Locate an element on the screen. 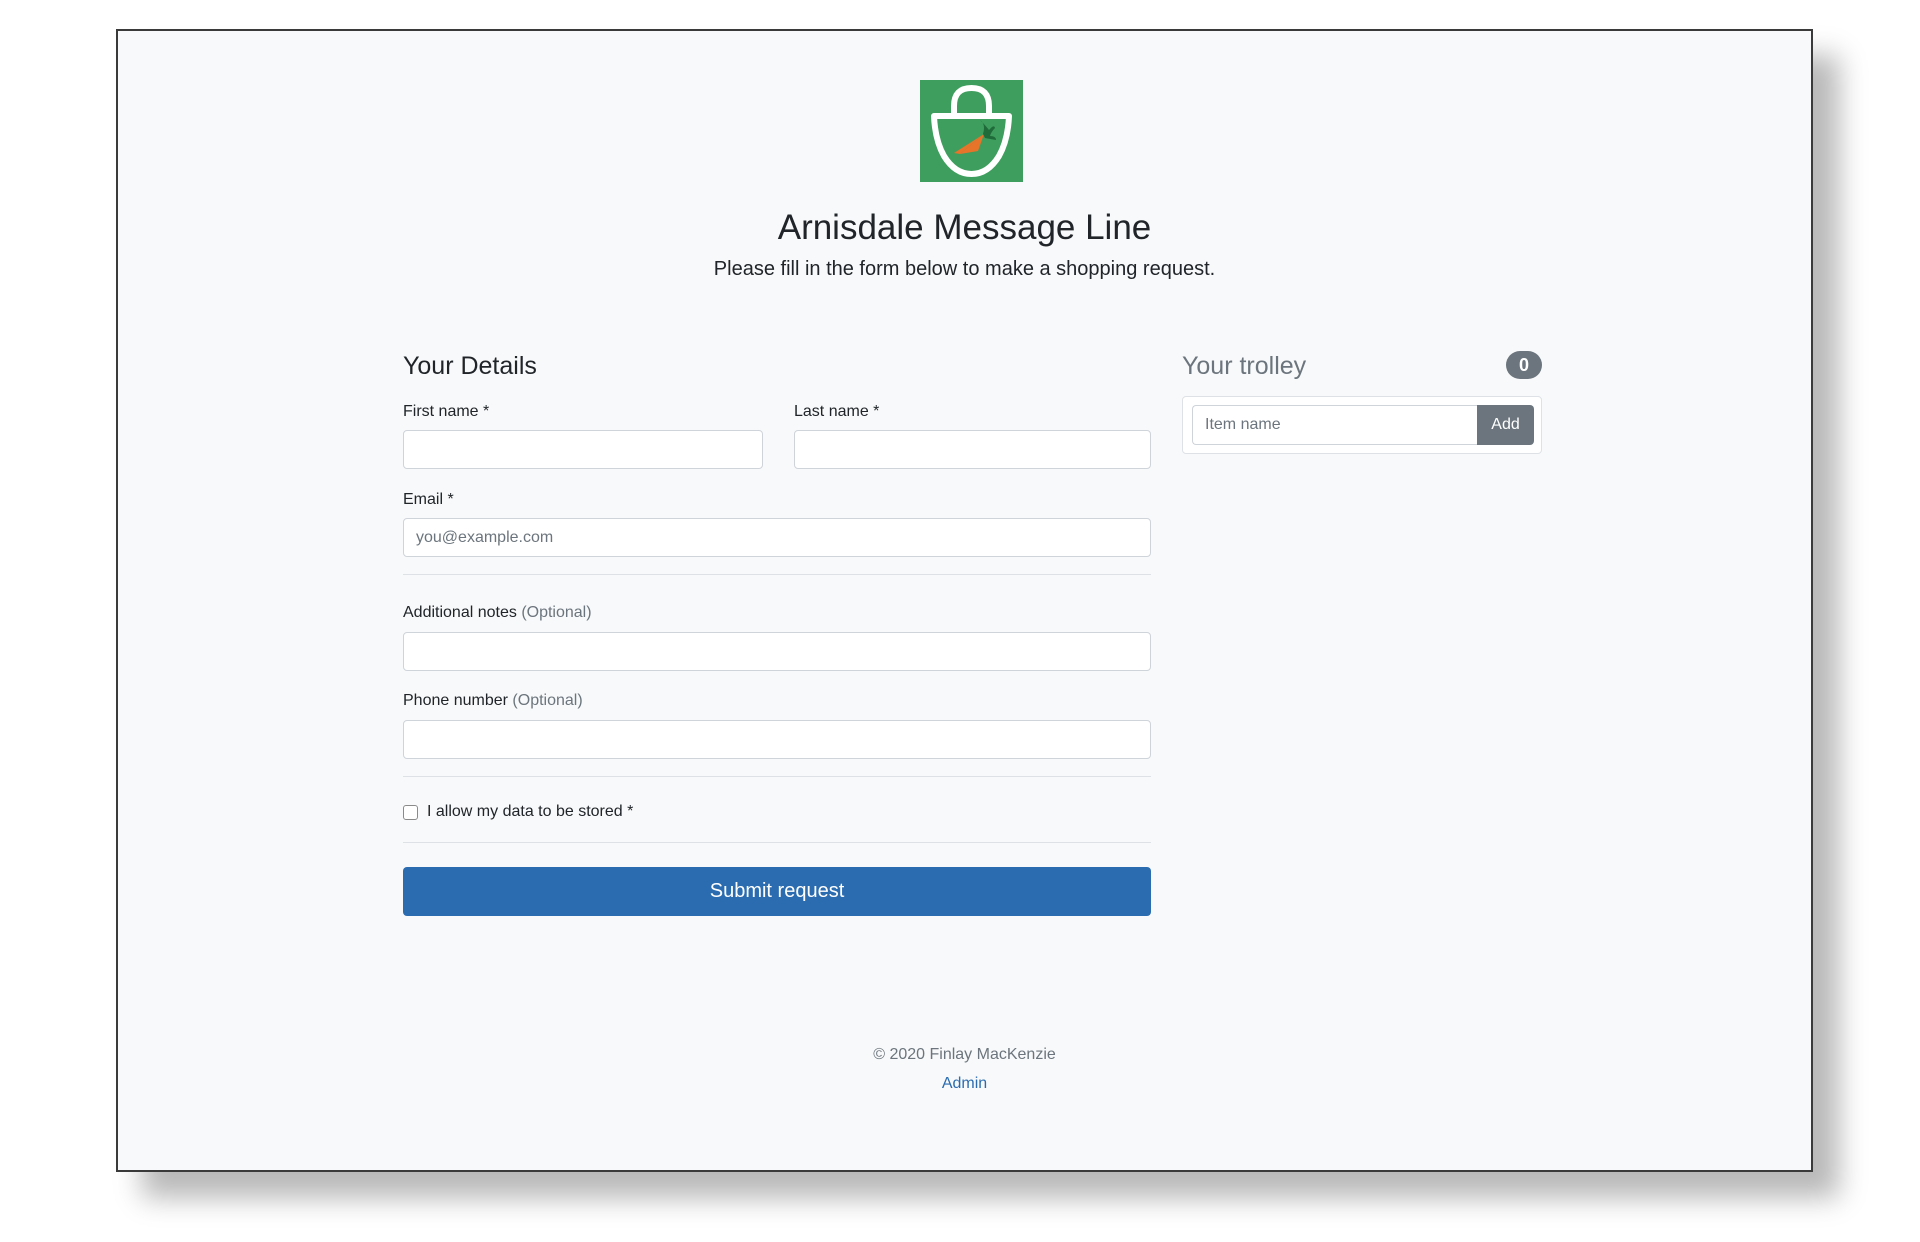 This screenshot has width=1920, height=1242. basket-logo-icon is located at coordinates (971, 131).